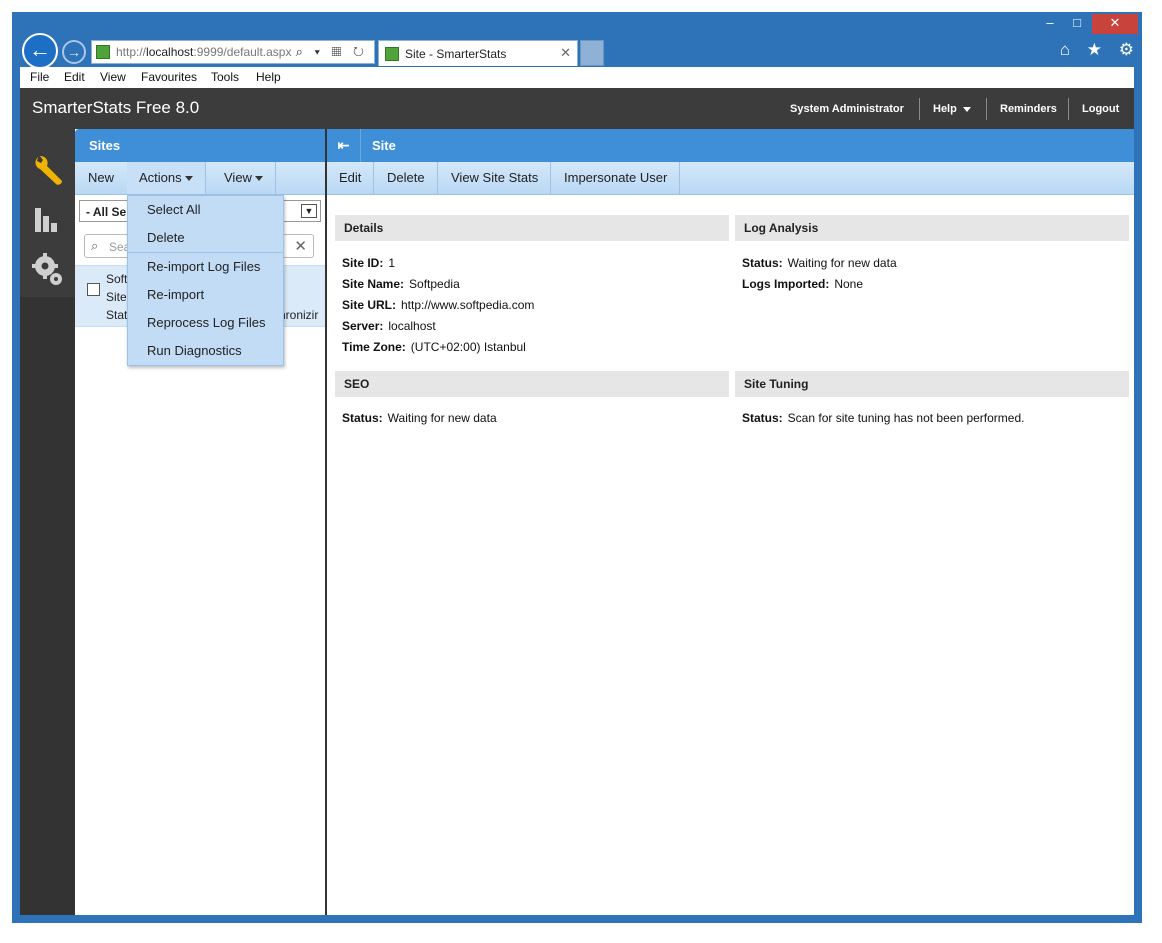 This screenshot has width=1162, height=943. Describe the element at coordinates (803, 284) in the screenshot. I see `logs-imported: Logs Imported: None` at that location.